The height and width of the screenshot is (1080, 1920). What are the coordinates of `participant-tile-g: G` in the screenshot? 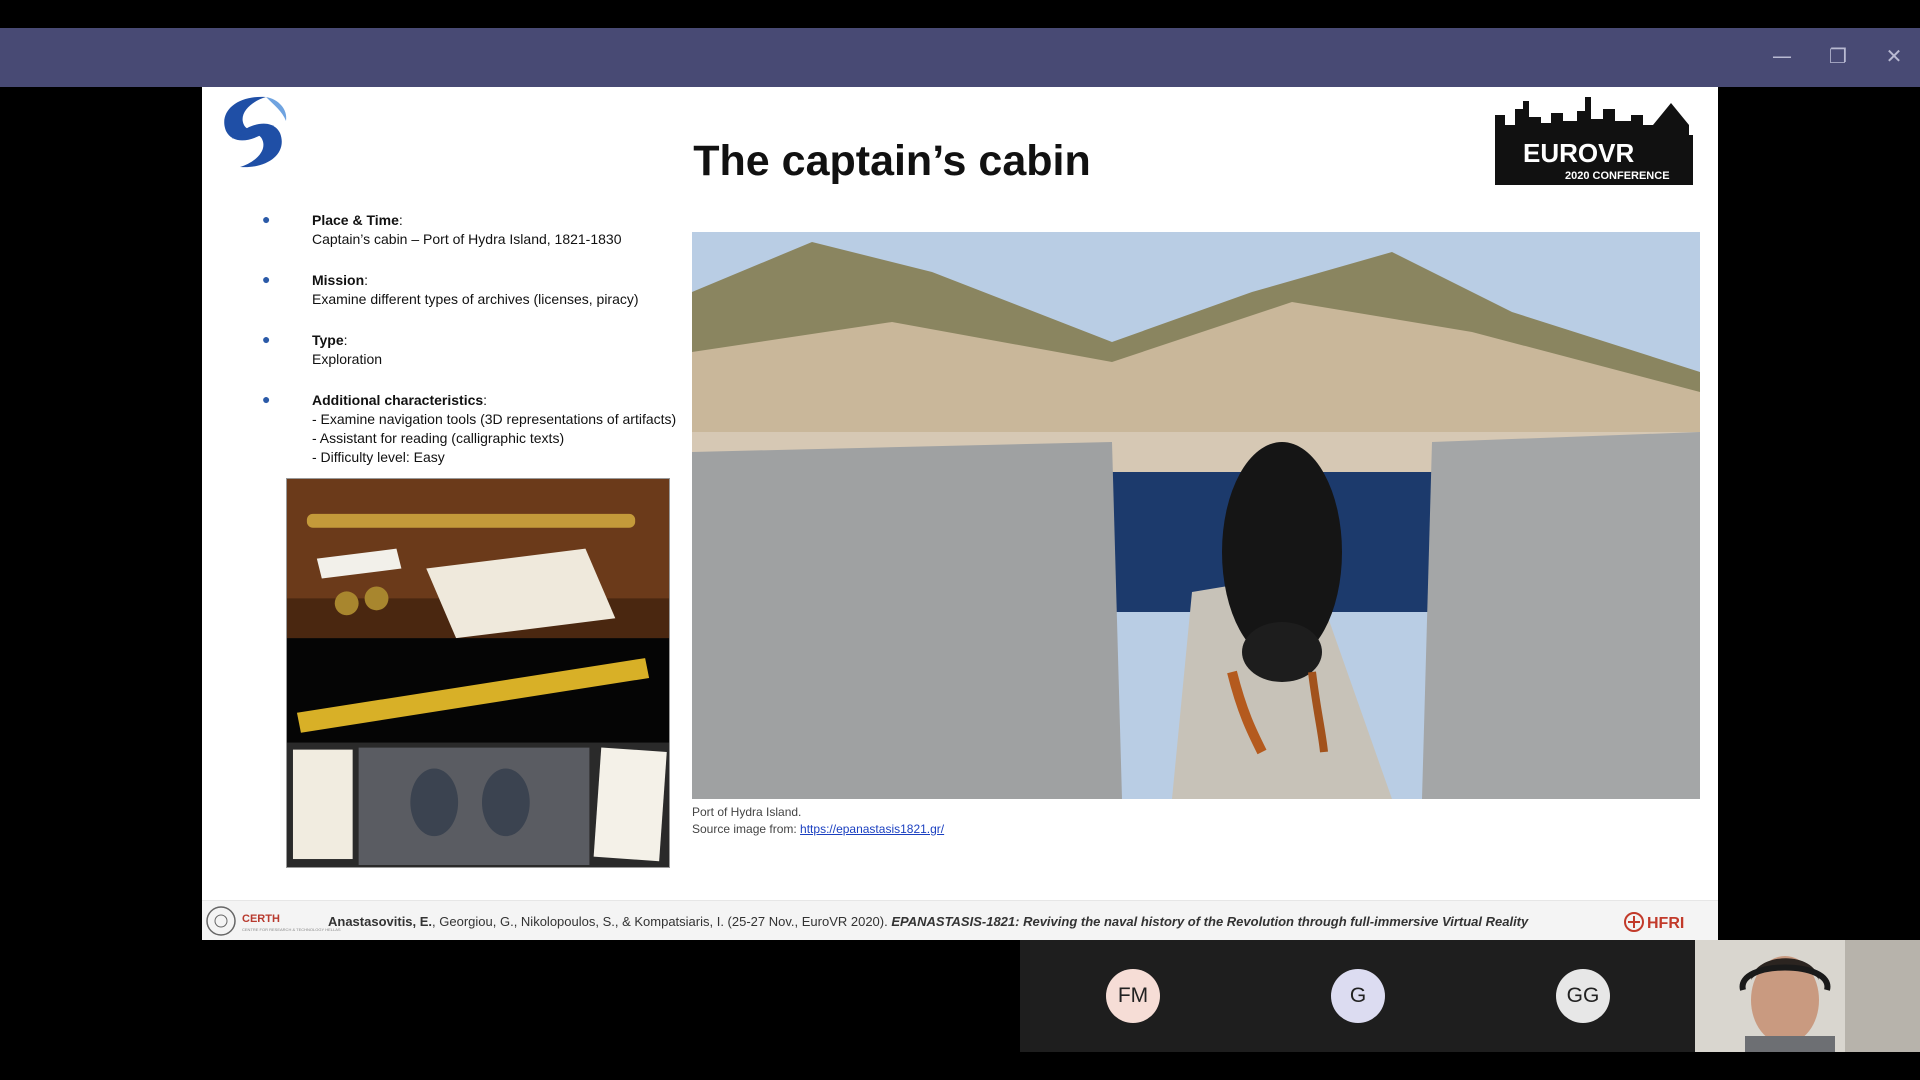 It's located at (1357, 996).